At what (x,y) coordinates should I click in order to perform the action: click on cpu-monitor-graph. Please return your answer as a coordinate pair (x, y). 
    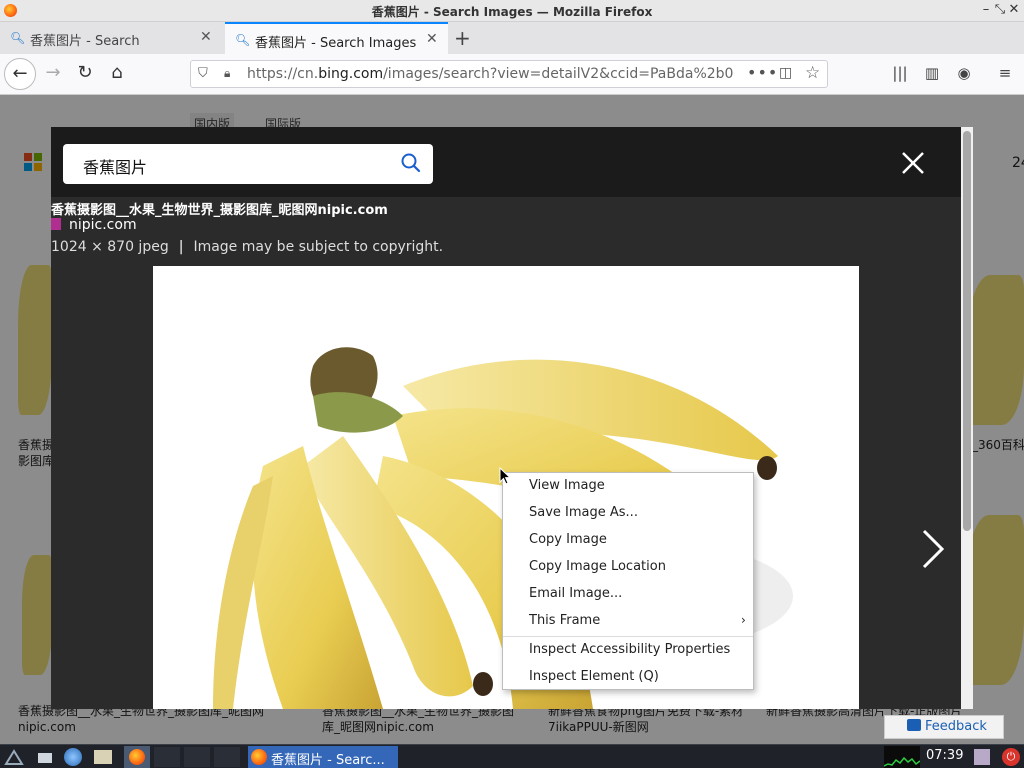
    Looking at the image, I should click on (902, 757).